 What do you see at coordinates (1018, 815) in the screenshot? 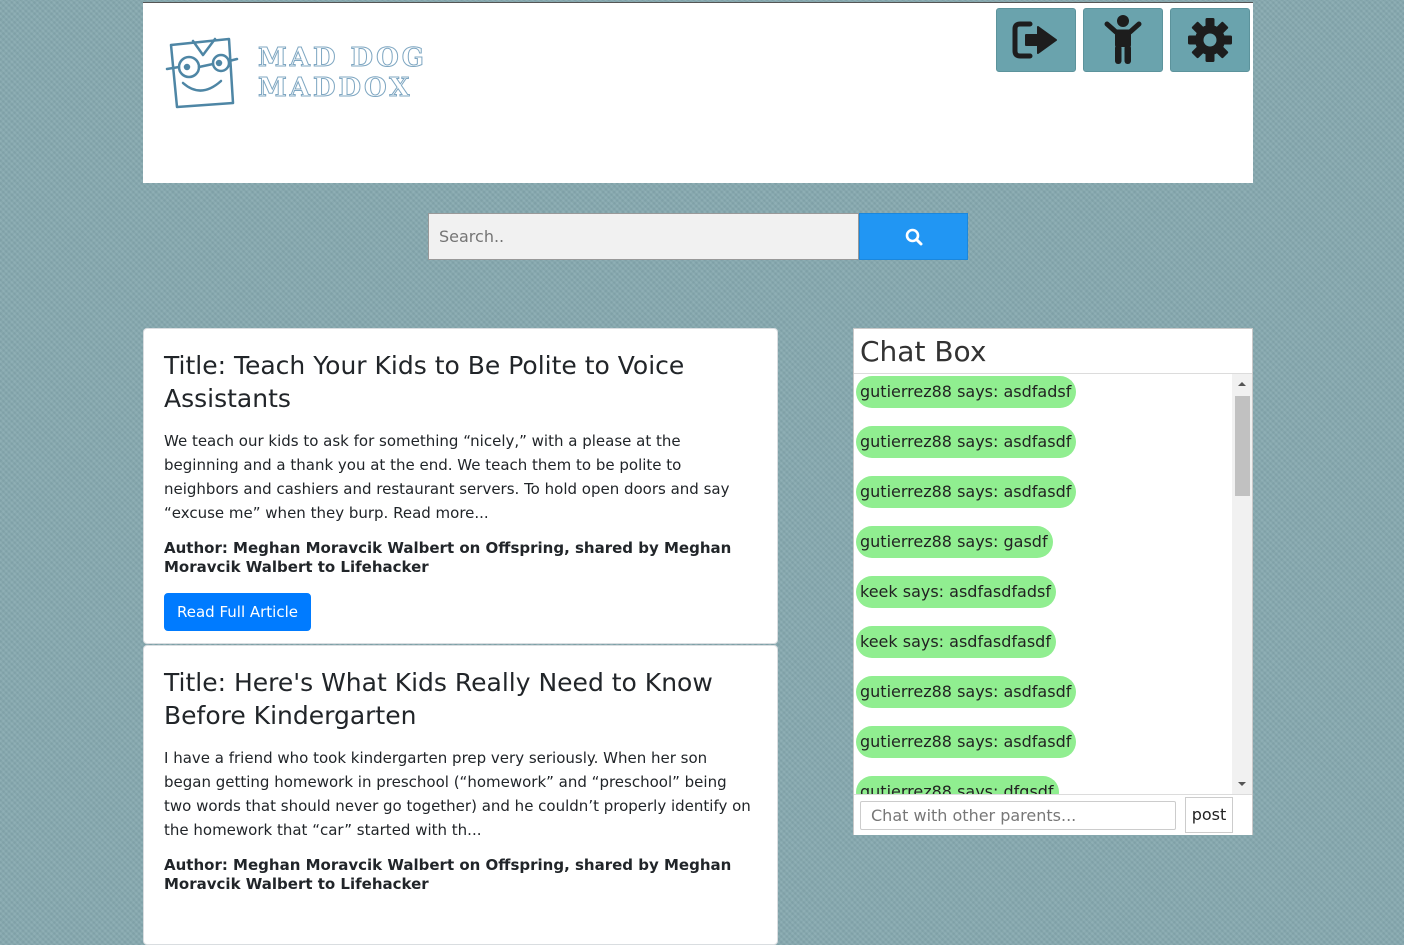
I see `chat-input` at bounding box center [1018, 815].